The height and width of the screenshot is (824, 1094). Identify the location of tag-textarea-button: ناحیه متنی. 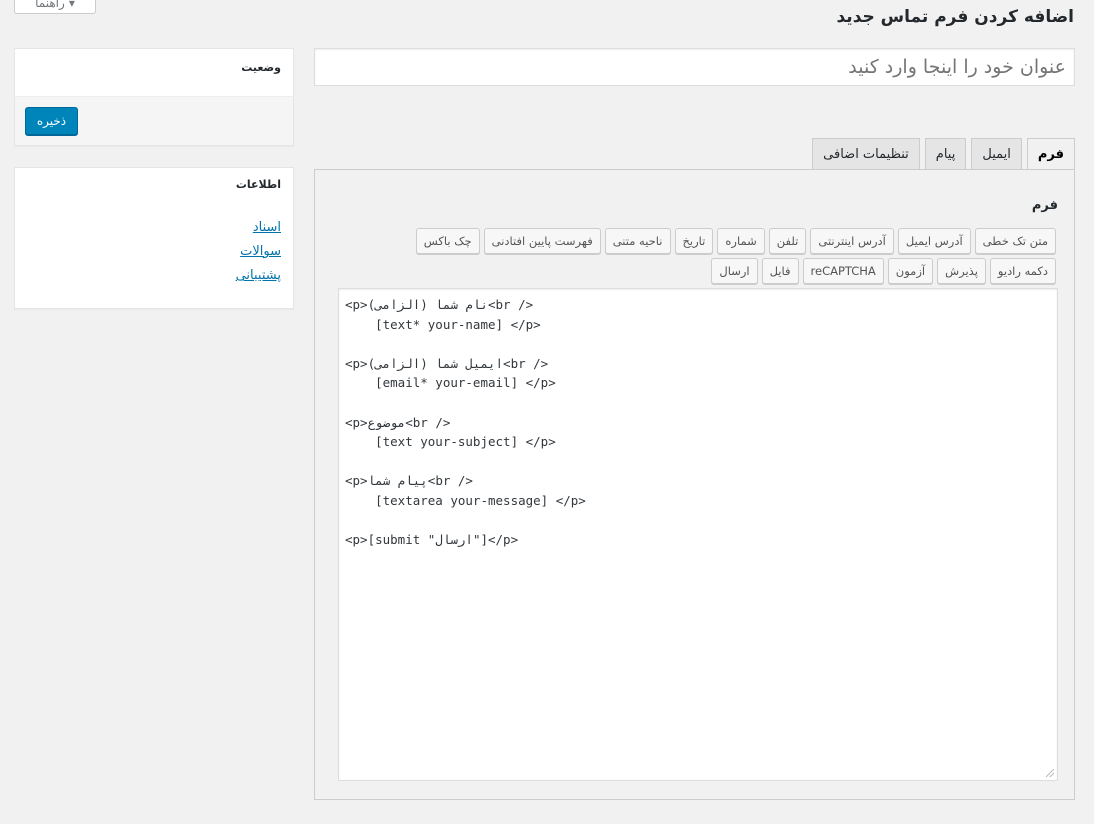
(637, 241).